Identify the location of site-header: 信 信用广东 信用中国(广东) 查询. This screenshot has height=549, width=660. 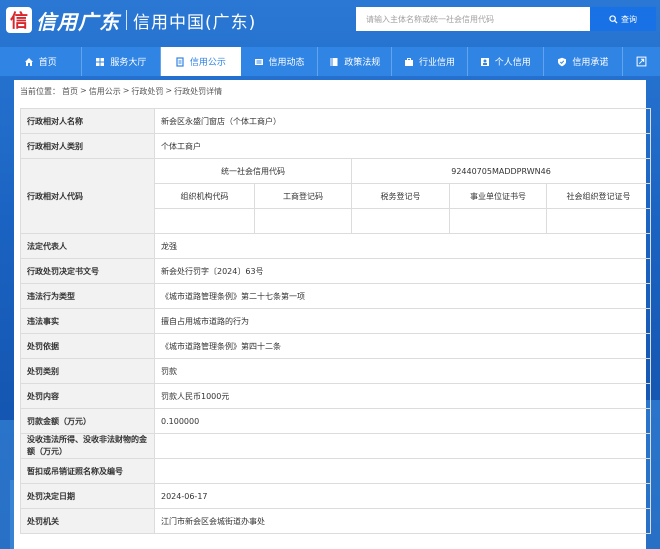
(330, 20).